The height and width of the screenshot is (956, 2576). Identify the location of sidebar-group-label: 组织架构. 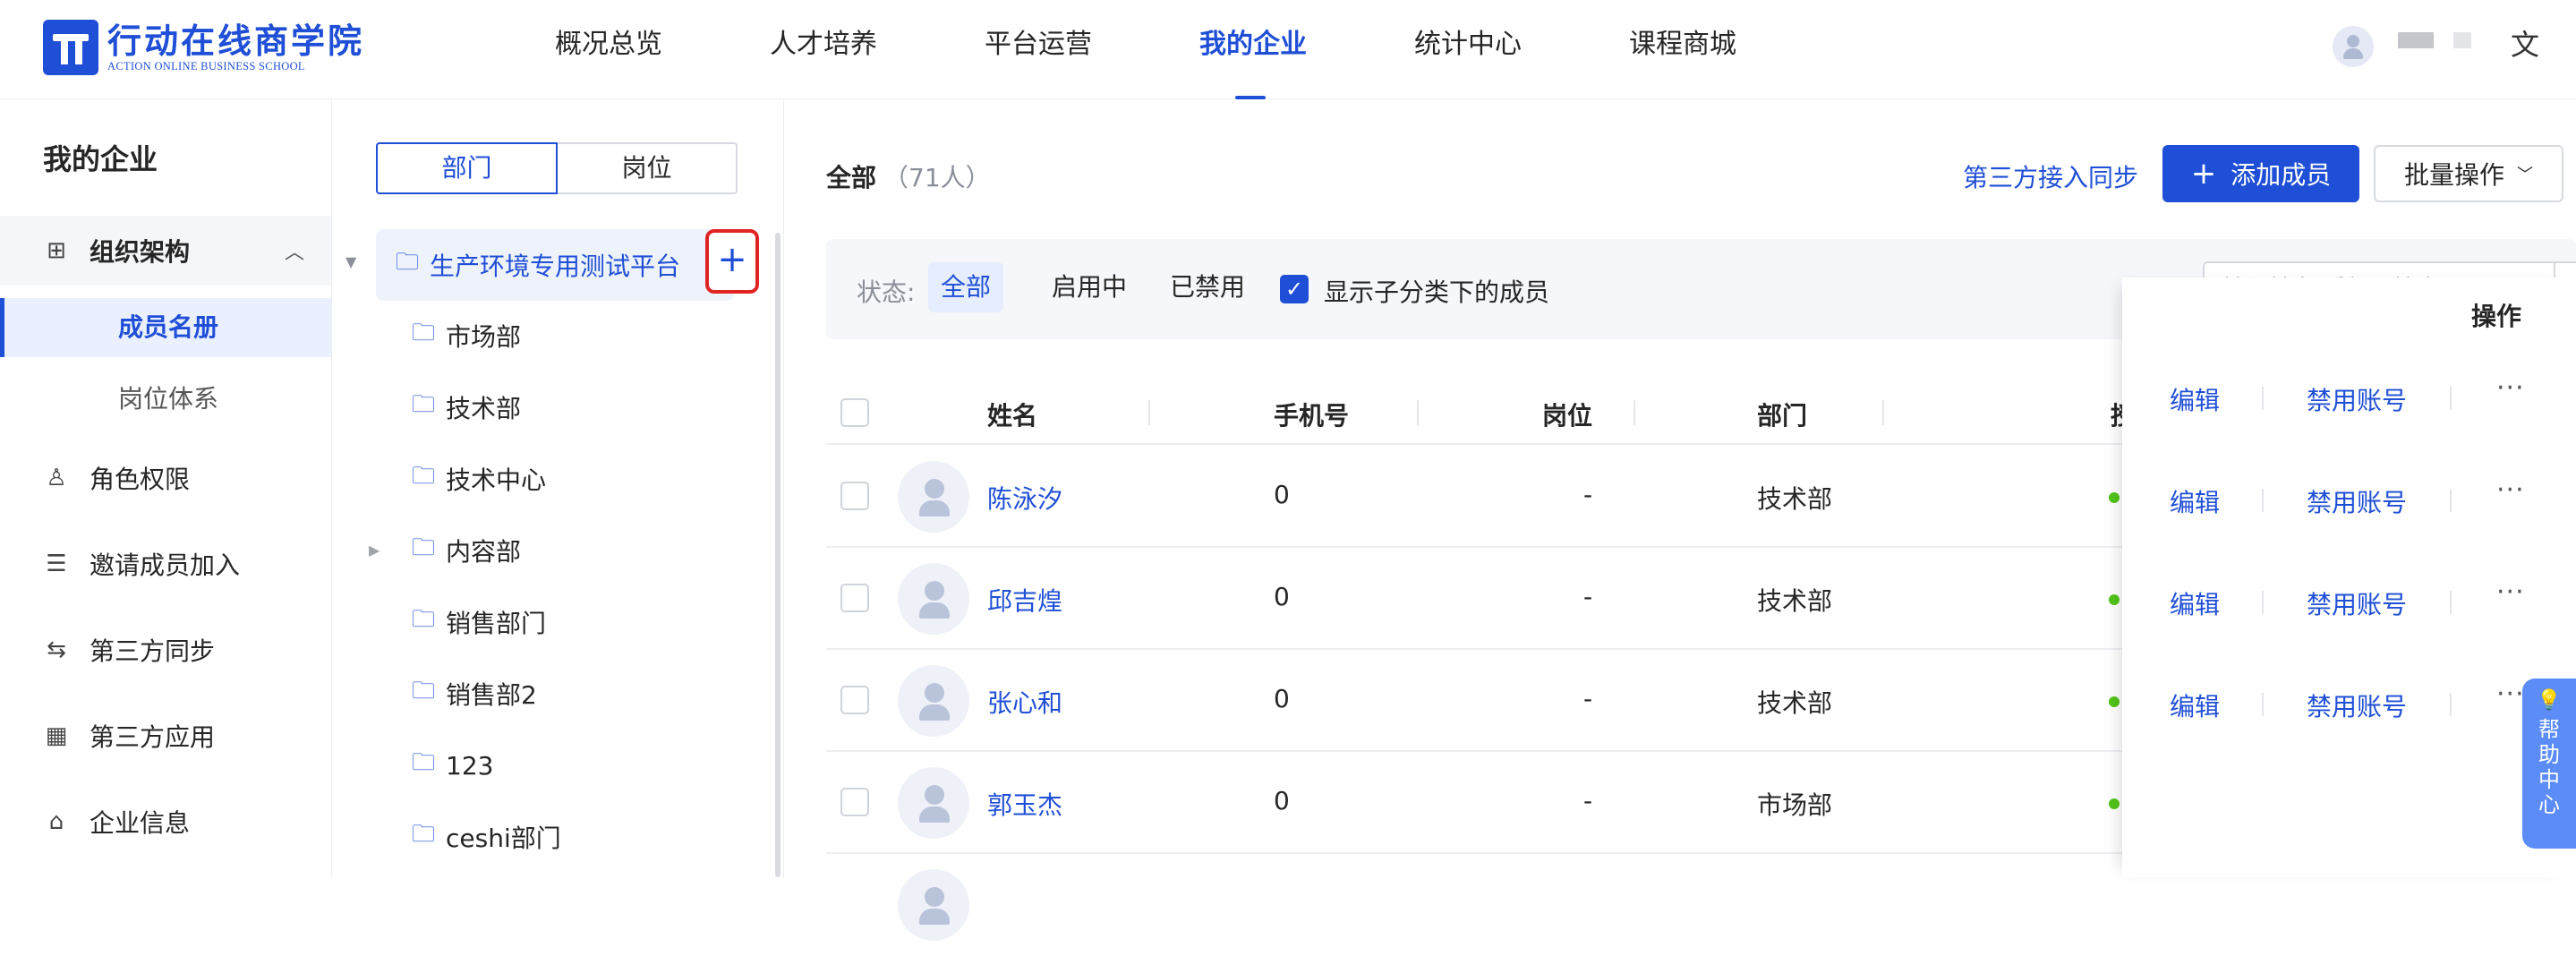
(140, 252).